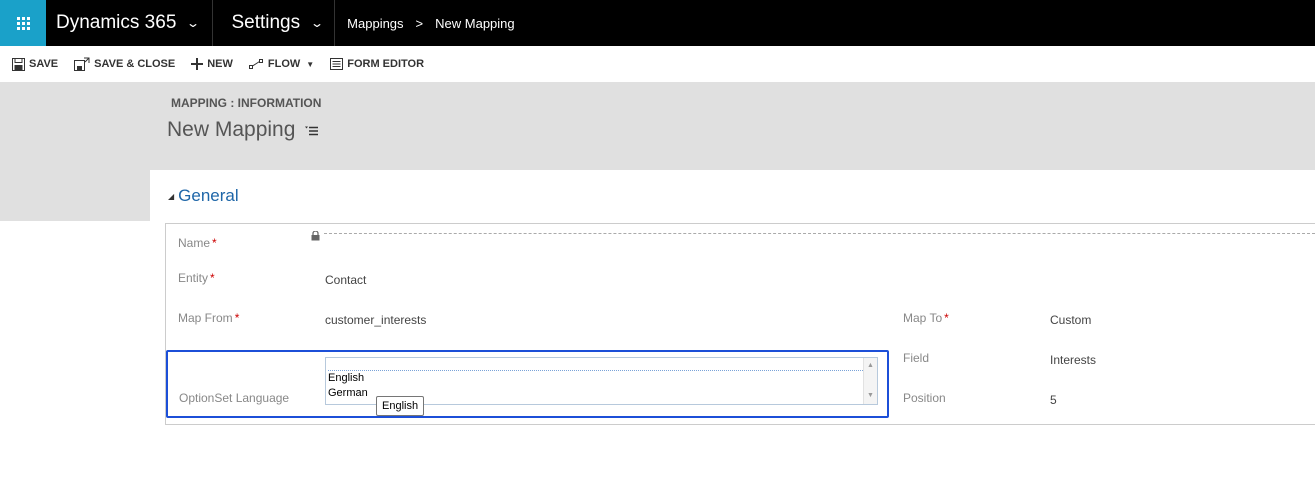 The width and height of the screenshot is (1315, 500). What do you see at coordinates (208, 195) in the screenshot?
I see `section-title: General` at bounding box center [208, 195].